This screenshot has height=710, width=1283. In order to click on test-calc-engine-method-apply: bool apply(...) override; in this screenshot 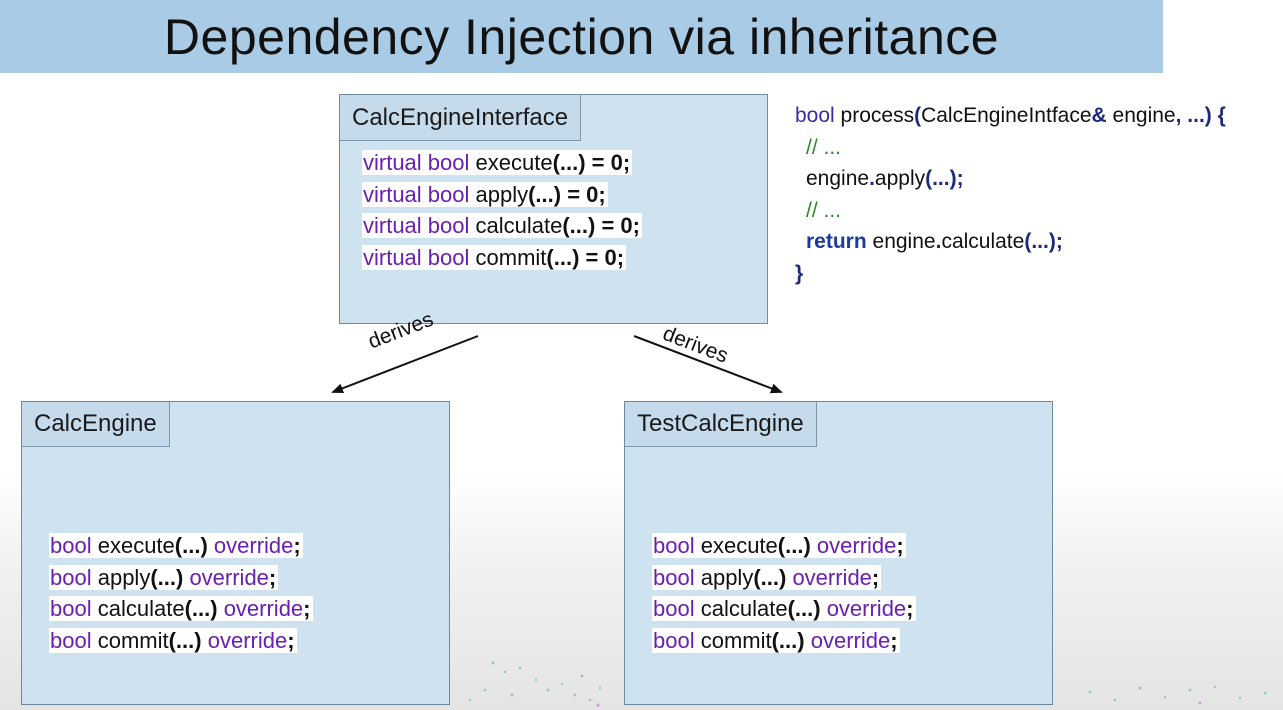, I will do `click(767, 577)`.